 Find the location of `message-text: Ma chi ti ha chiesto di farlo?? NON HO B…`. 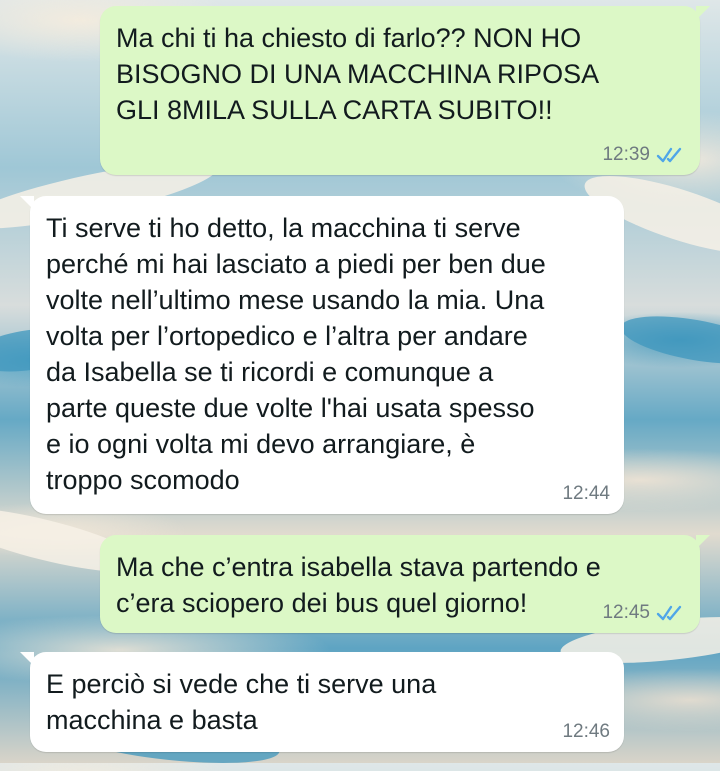

message-text: Ma chi ti ha chiesto di farlo?? NON HO B… is located at coordinates (358, 74).